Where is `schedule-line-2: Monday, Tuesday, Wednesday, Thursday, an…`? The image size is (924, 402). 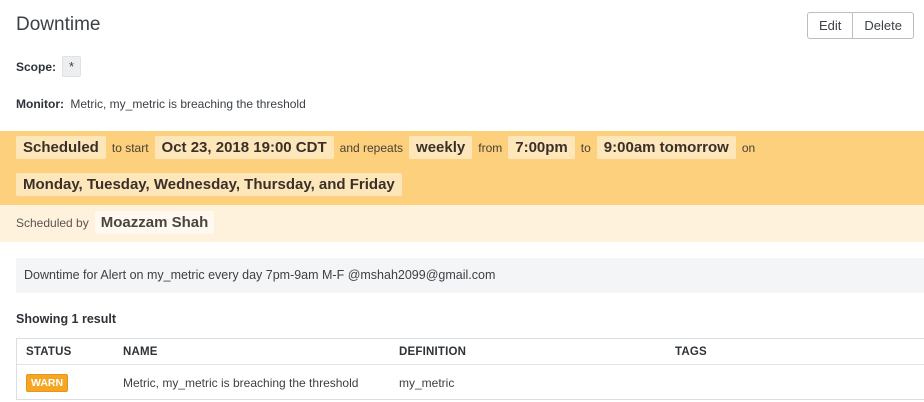 schedule-line-2: Monday, Tuesday, Wednesday, Thursday, an… is located at coordinates (209, 184).